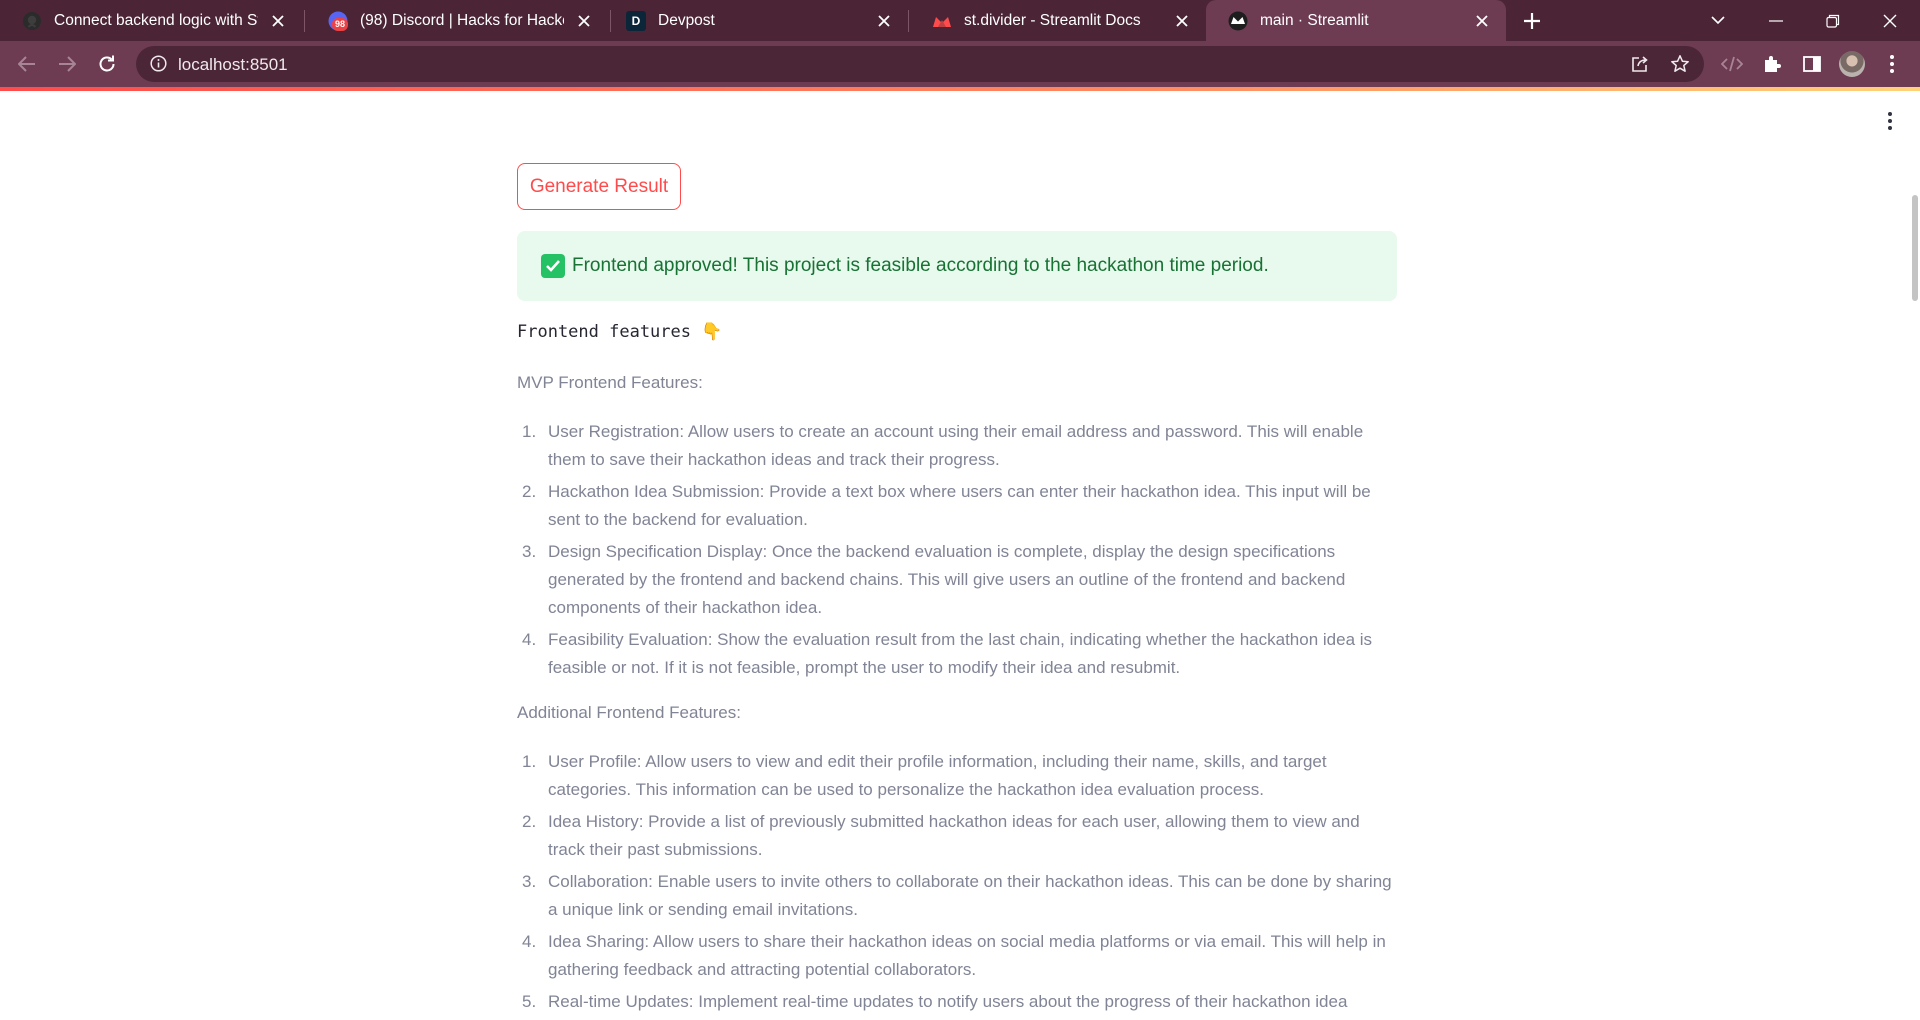  What do you see at coordinates (462, 20) in the screenshot?
I see `tab-title: (98) Discord | Hacks for Hackers I` at bounding box center [462, 20].